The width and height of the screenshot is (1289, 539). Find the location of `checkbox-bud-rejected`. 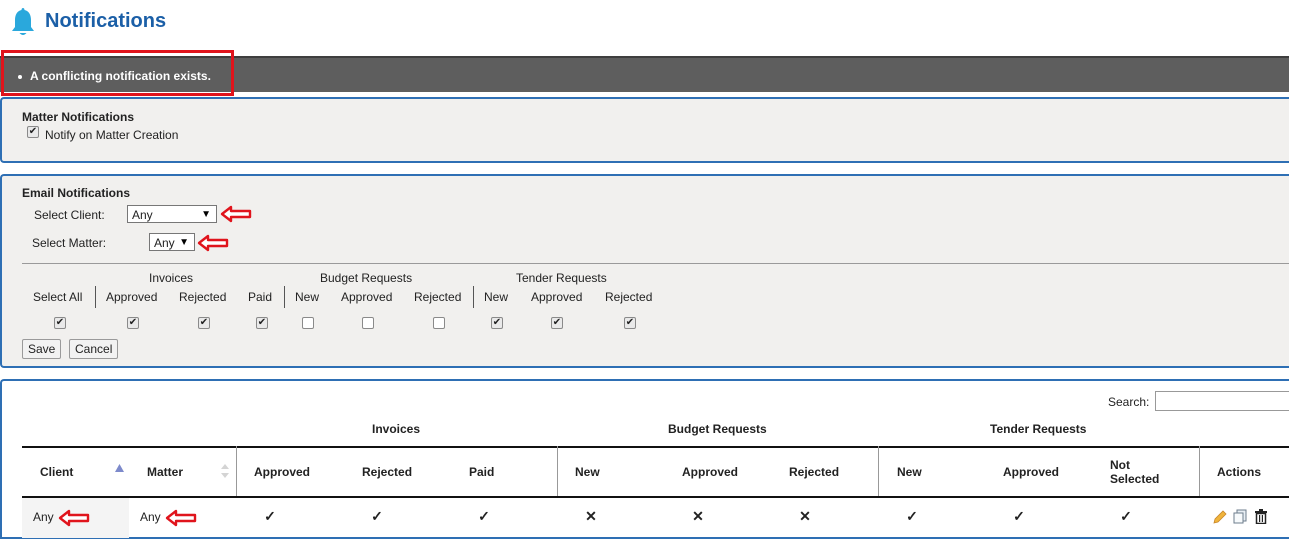

checkbox-bud-rejected is located at coordinates (439, 323).